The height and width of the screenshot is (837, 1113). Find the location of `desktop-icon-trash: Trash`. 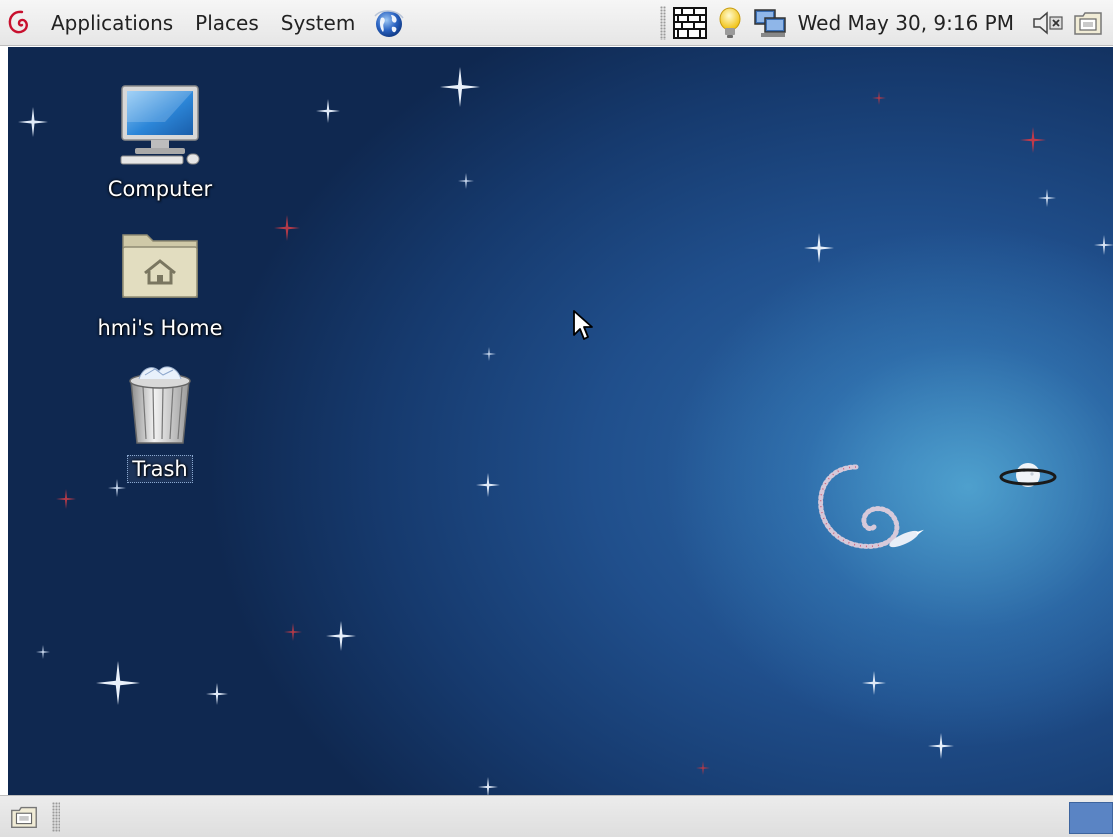

desktop-icon-trash: Trash is located at coordinates (160, 422).